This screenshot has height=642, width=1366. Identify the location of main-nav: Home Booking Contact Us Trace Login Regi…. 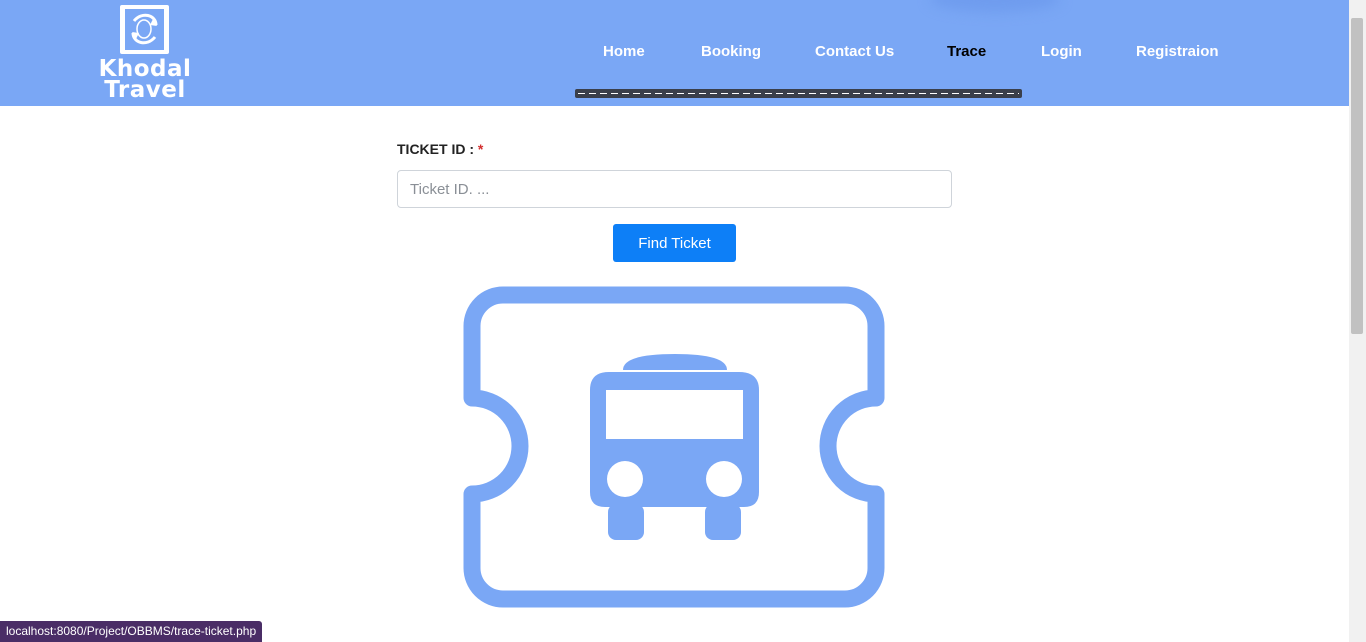
(674, 54).